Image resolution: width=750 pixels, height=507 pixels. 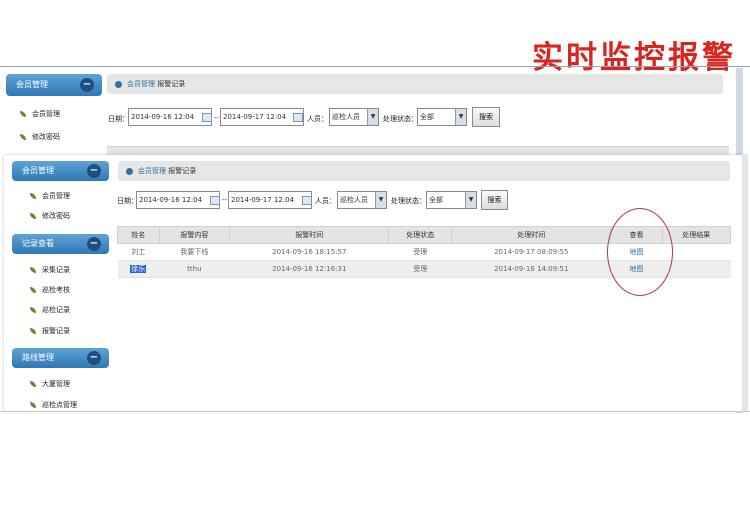 I want to click on sidebar-item-alarm-records: 报警记录, so click(x=50, y=331).